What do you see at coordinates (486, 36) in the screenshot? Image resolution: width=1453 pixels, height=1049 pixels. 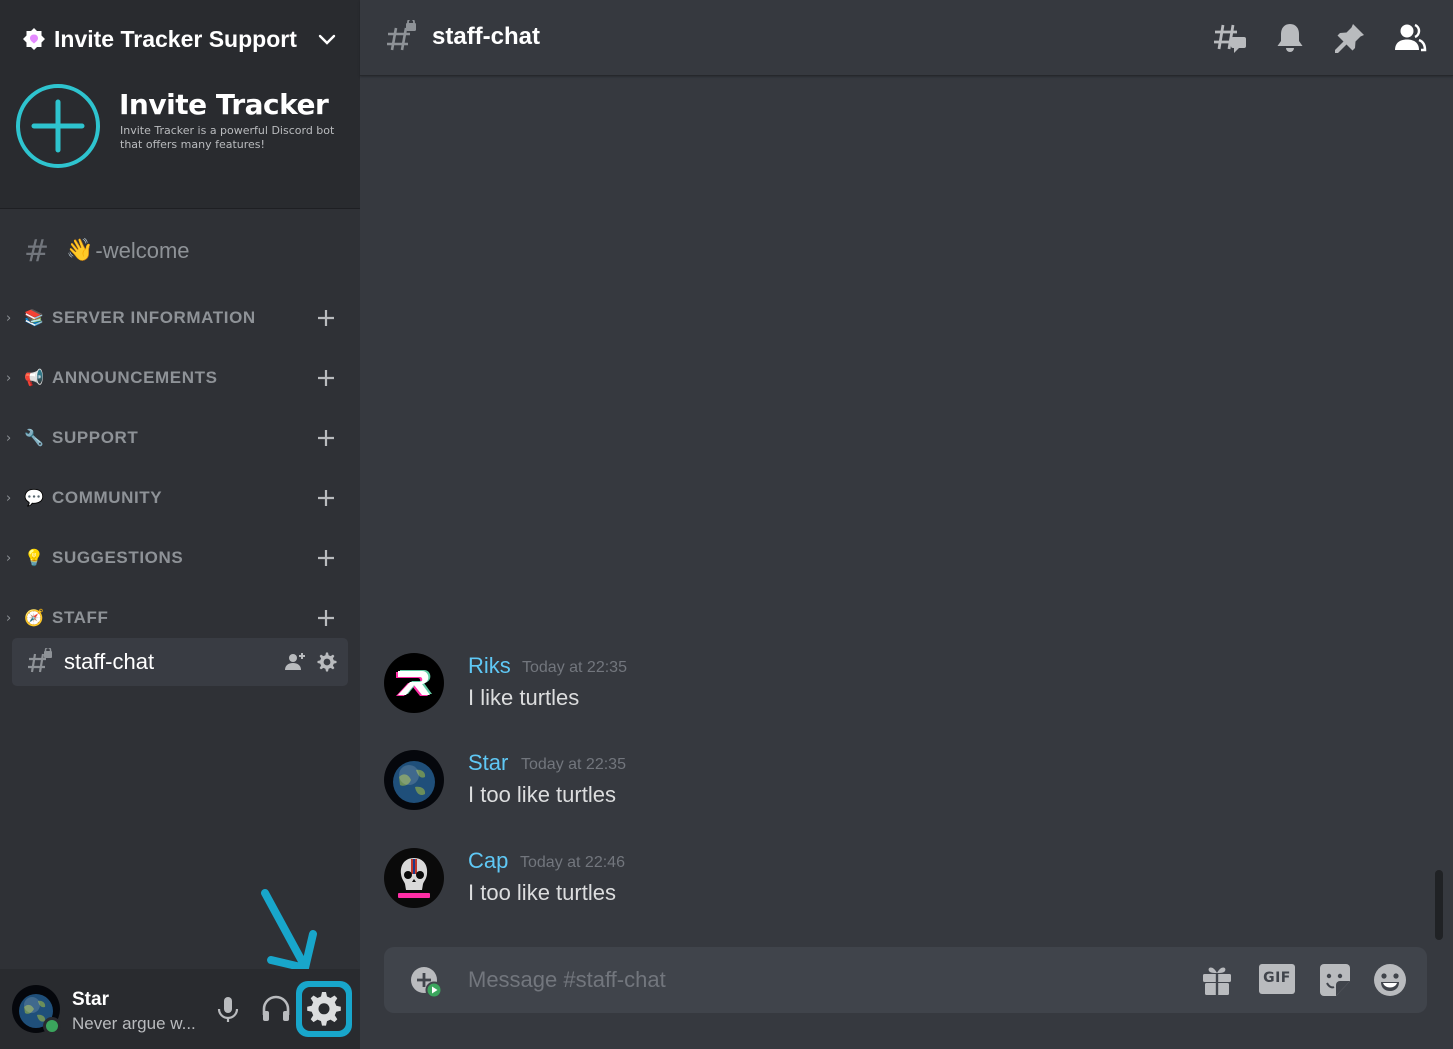 I see `channel-title: staff-chat` at bounding box center [486, 36].